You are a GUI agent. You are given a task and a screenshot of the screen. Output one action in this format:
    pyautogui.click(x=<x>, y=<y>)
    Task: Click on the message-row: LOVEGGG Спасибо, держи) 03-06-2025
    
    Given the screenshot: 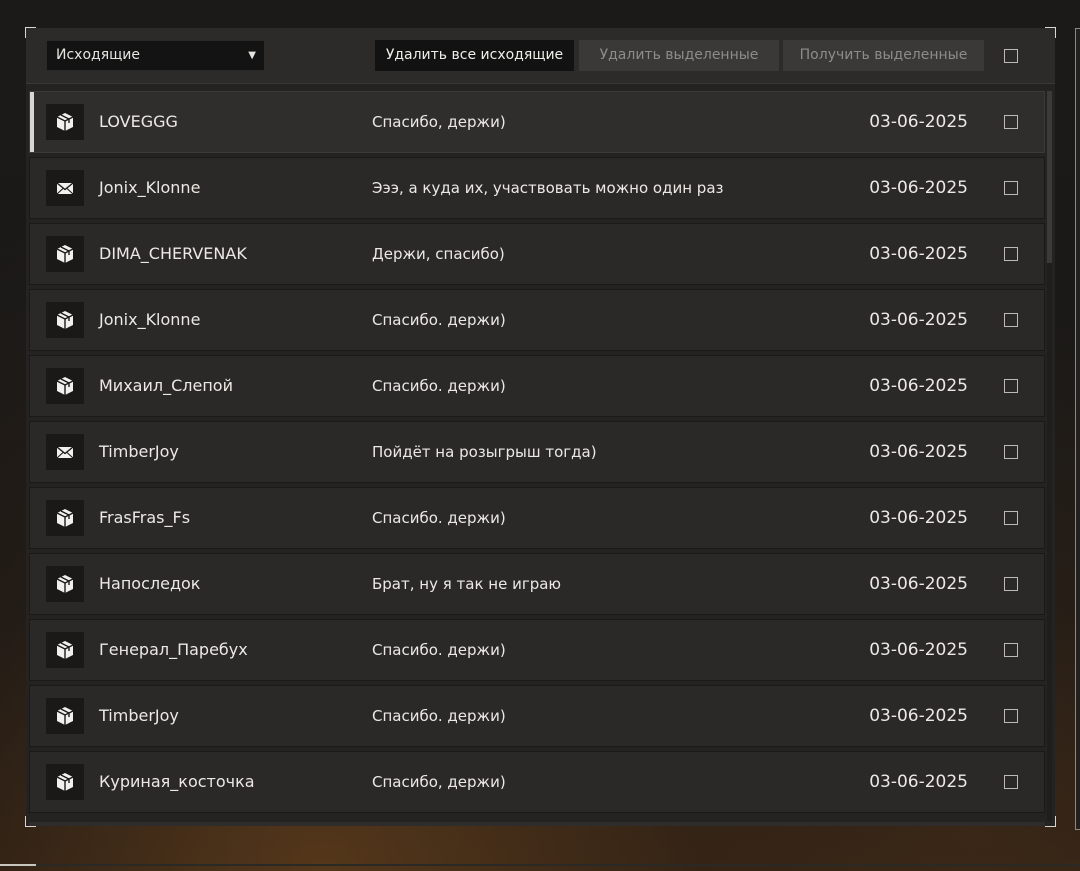 What is the action you would take?
    pyautogui.click(x=537, y=122)
    